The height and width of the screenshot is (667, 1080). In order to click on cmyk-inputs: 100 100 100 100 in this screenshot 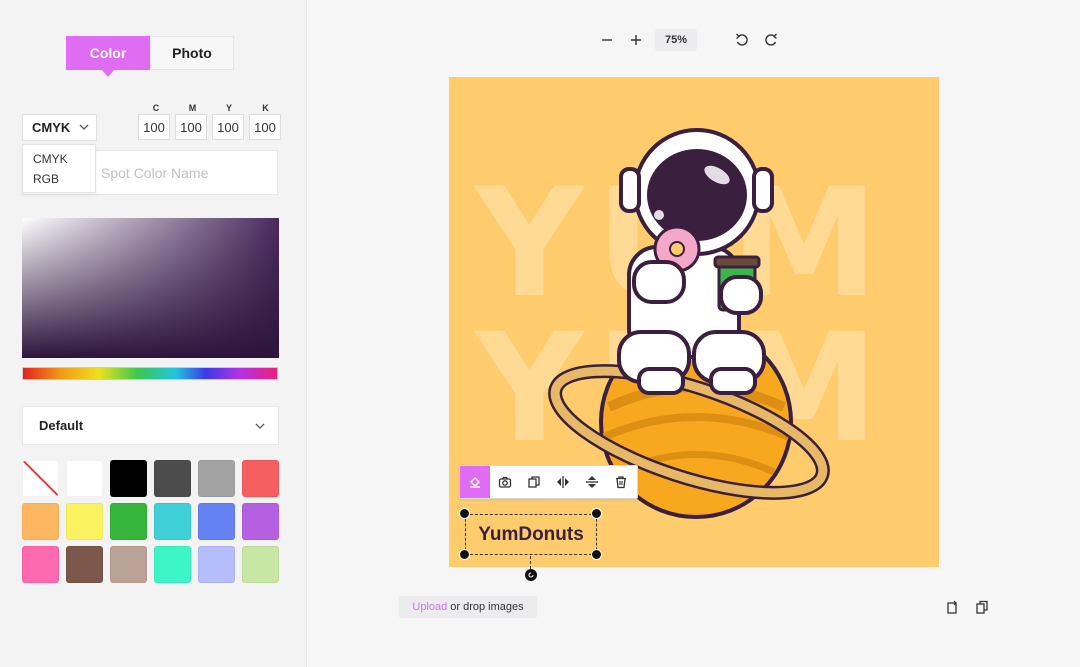, I will do `click(211, 127)`.